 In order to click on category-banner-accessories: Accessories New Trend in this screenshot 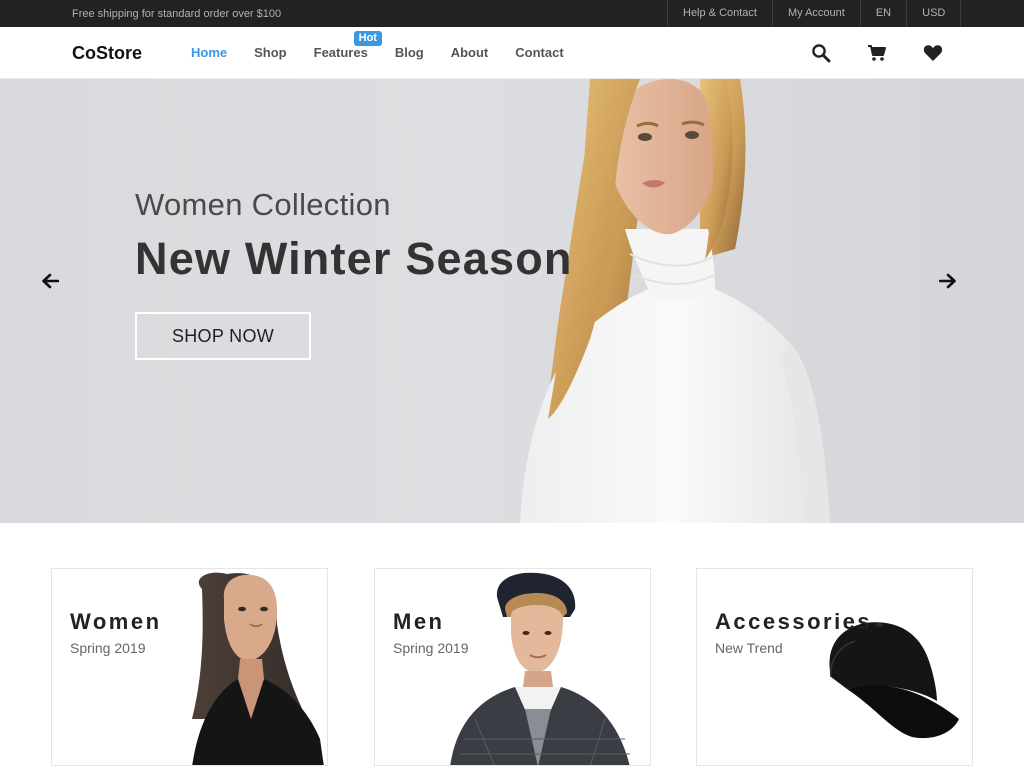, I will do `click(834, 667)`.